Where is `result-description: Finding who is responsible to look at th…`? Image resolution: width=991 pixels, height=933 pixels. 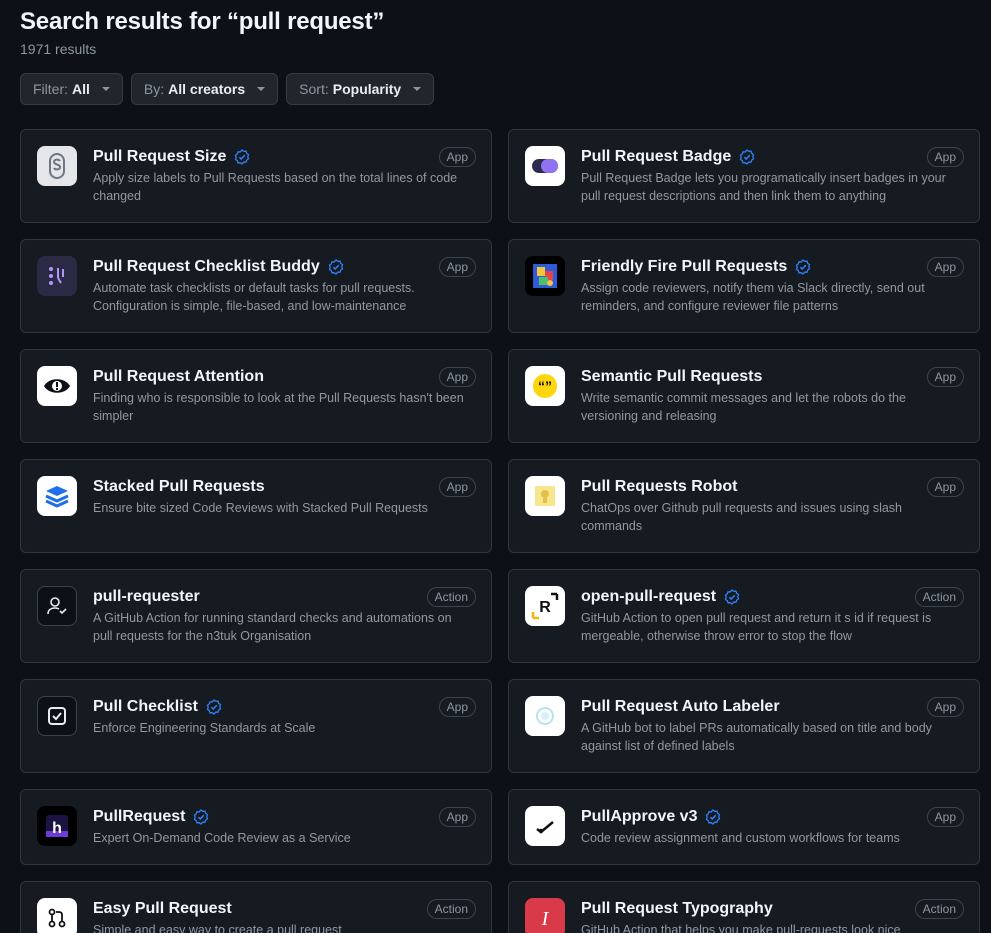
result-description: Finding who is responsible to look at th… is located at coordinates (278, 407).